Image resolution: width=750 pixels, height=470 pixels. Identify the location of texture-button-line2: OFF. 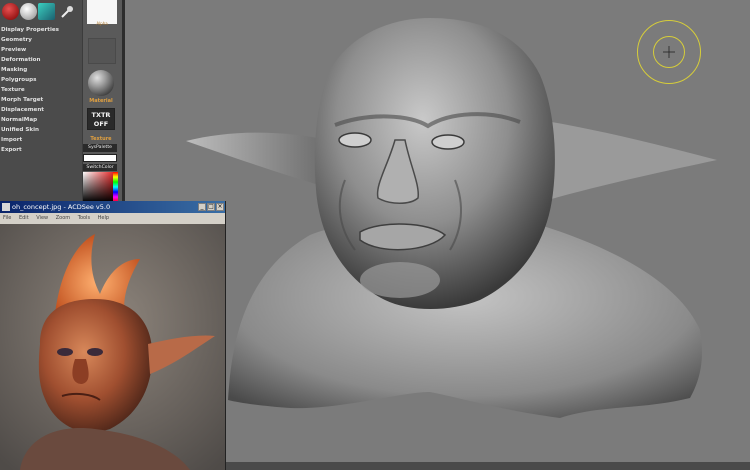
(101, 124).